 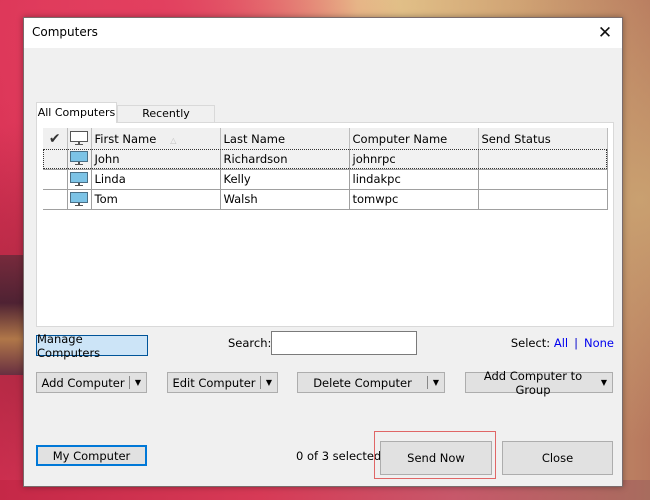 I want to click on cell-first-name: Tom, so click(x=155, y=199).